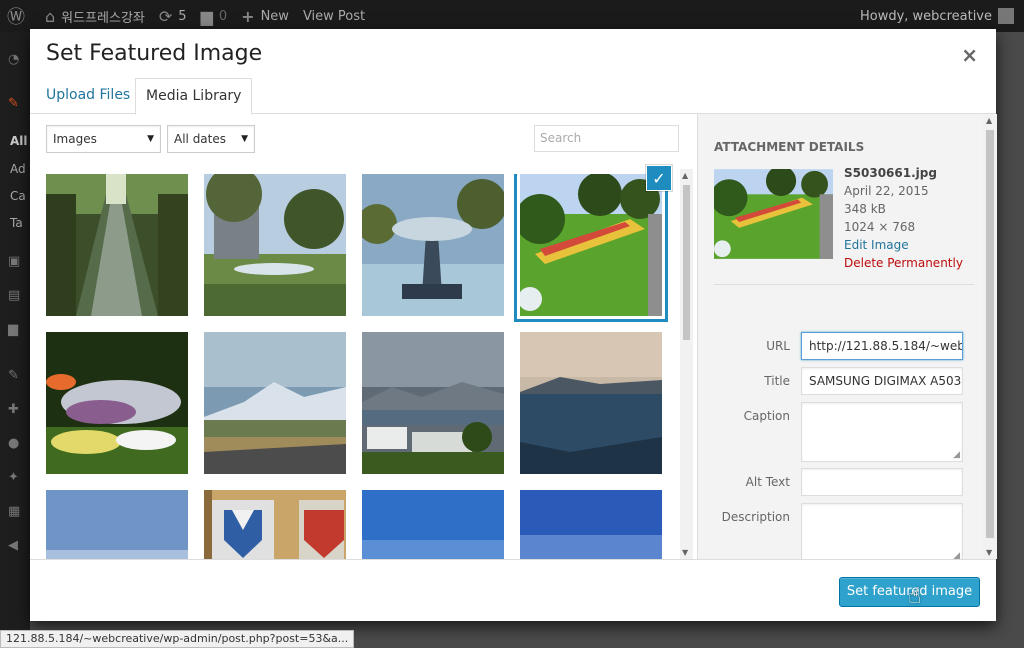 The width and height of the screenshot is (1024, 648). I want to click on resize-handle-icon: ◢, so click(956, 455).